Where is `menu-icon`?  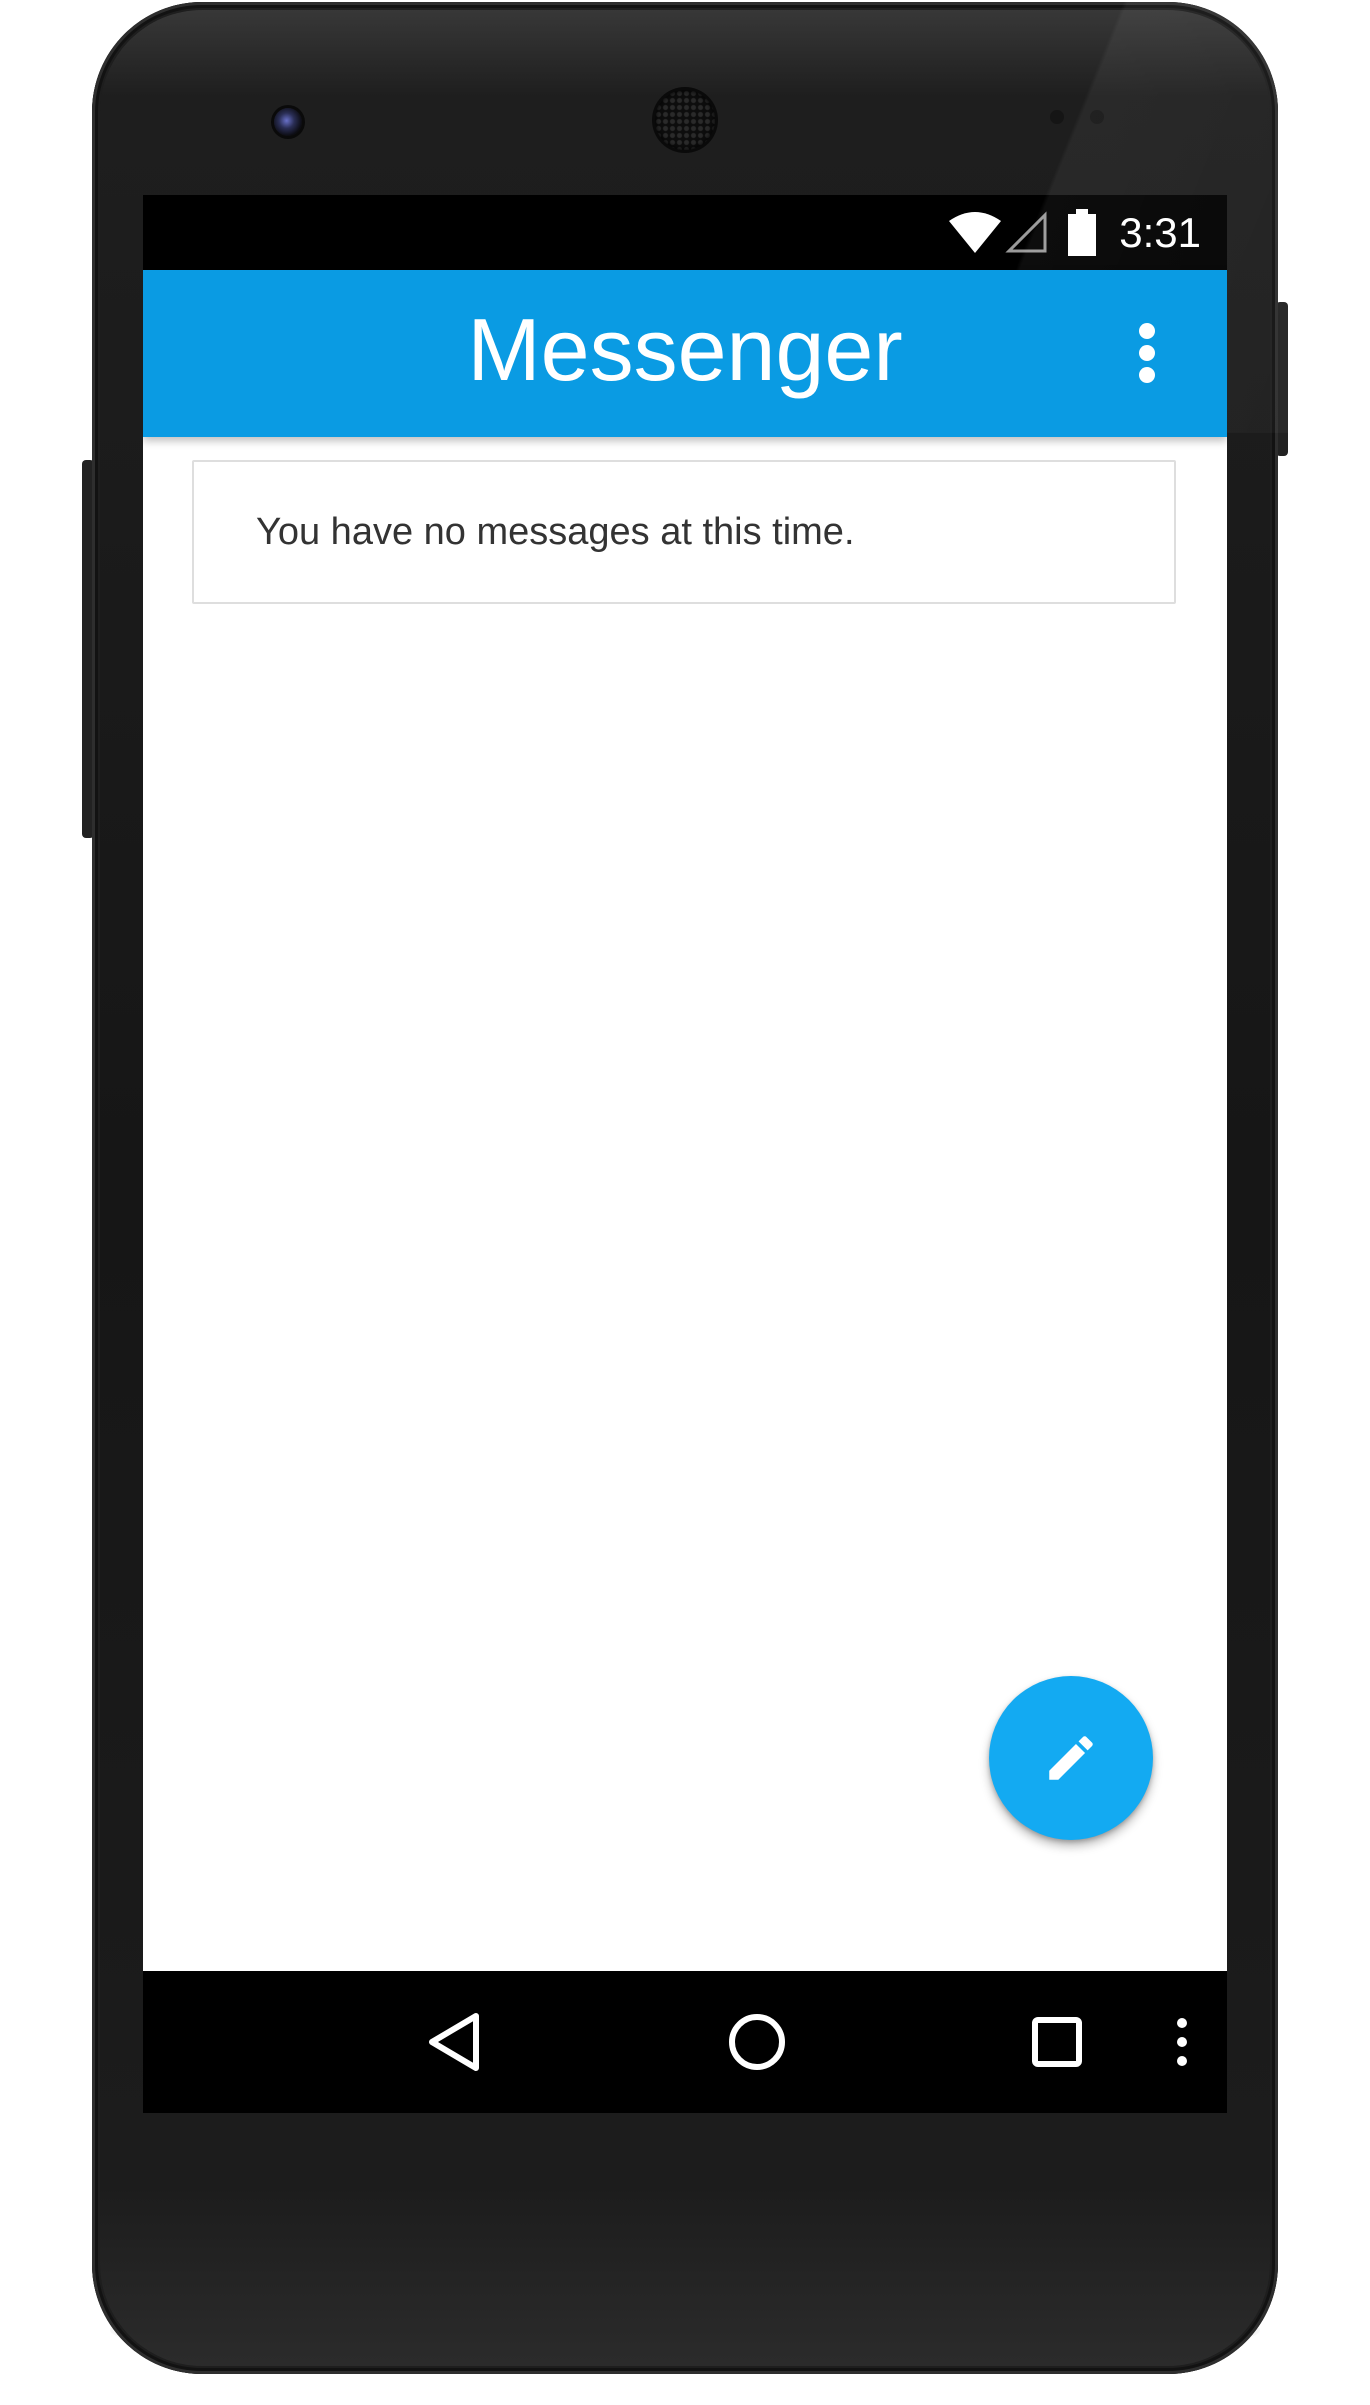 menu-icon is located at coordinates (1182, 2042).